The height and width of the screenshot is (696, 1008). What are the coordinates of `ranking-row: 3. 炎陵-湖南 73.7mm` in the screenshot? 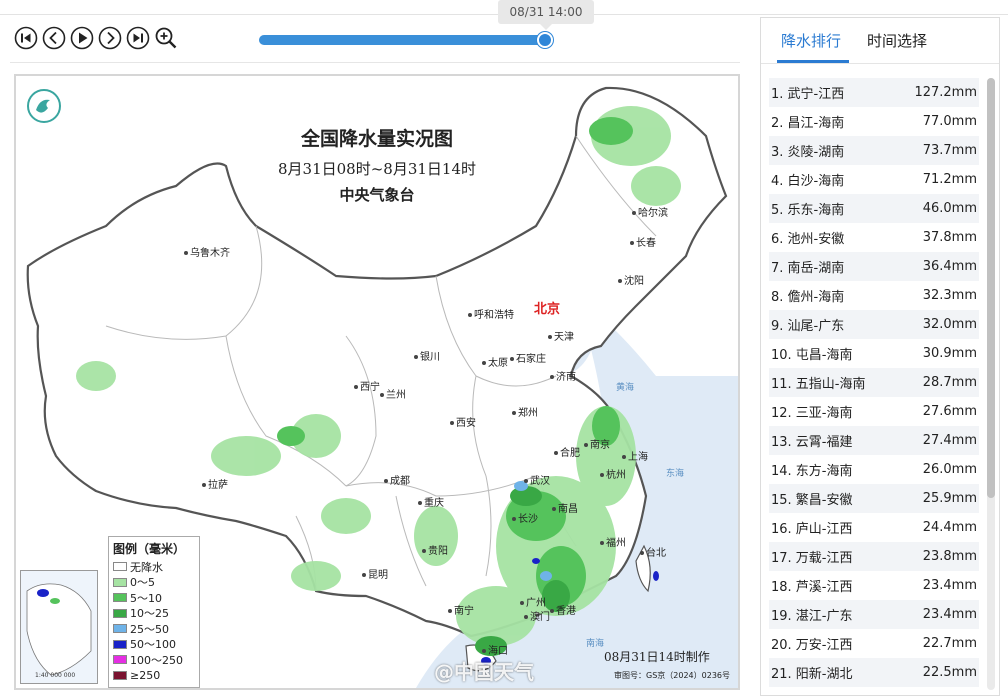 It's located at (874, 150).